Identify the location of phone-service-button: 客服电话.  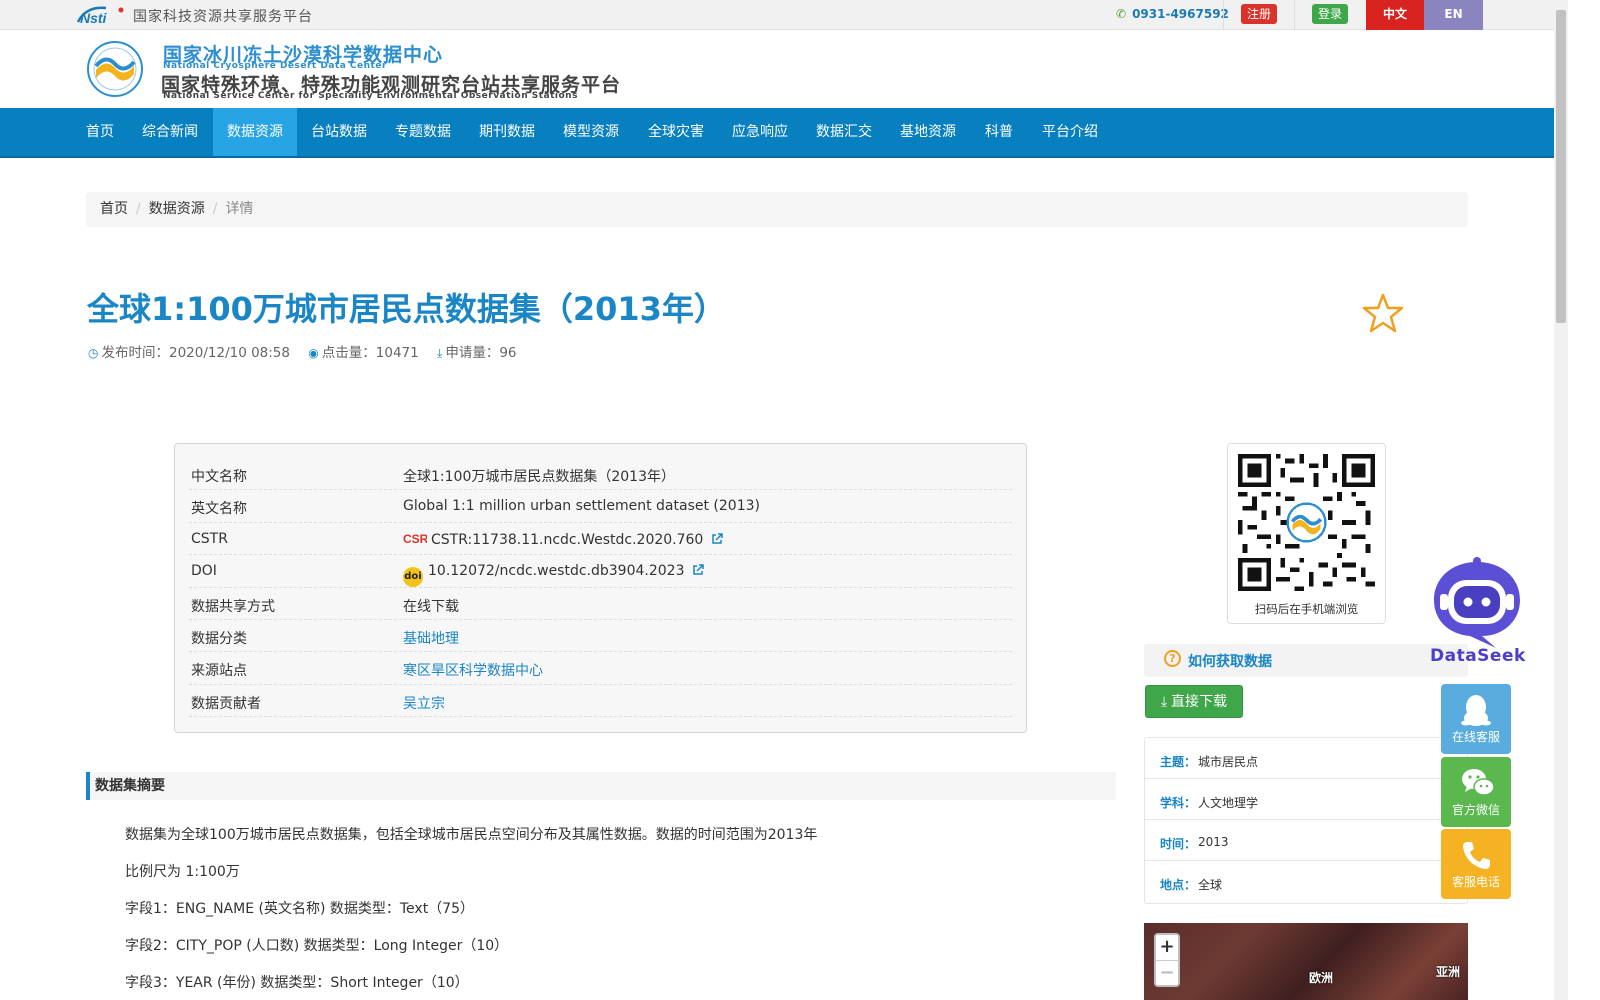
(1476, 864).